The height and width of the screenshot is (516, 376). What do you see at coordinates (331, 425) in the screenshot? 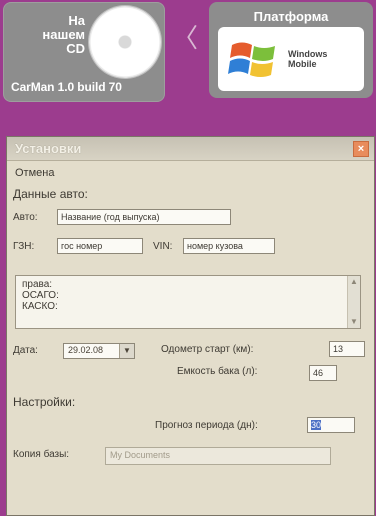
I see `forecast-input: 30` at bounding box center [331, 425].